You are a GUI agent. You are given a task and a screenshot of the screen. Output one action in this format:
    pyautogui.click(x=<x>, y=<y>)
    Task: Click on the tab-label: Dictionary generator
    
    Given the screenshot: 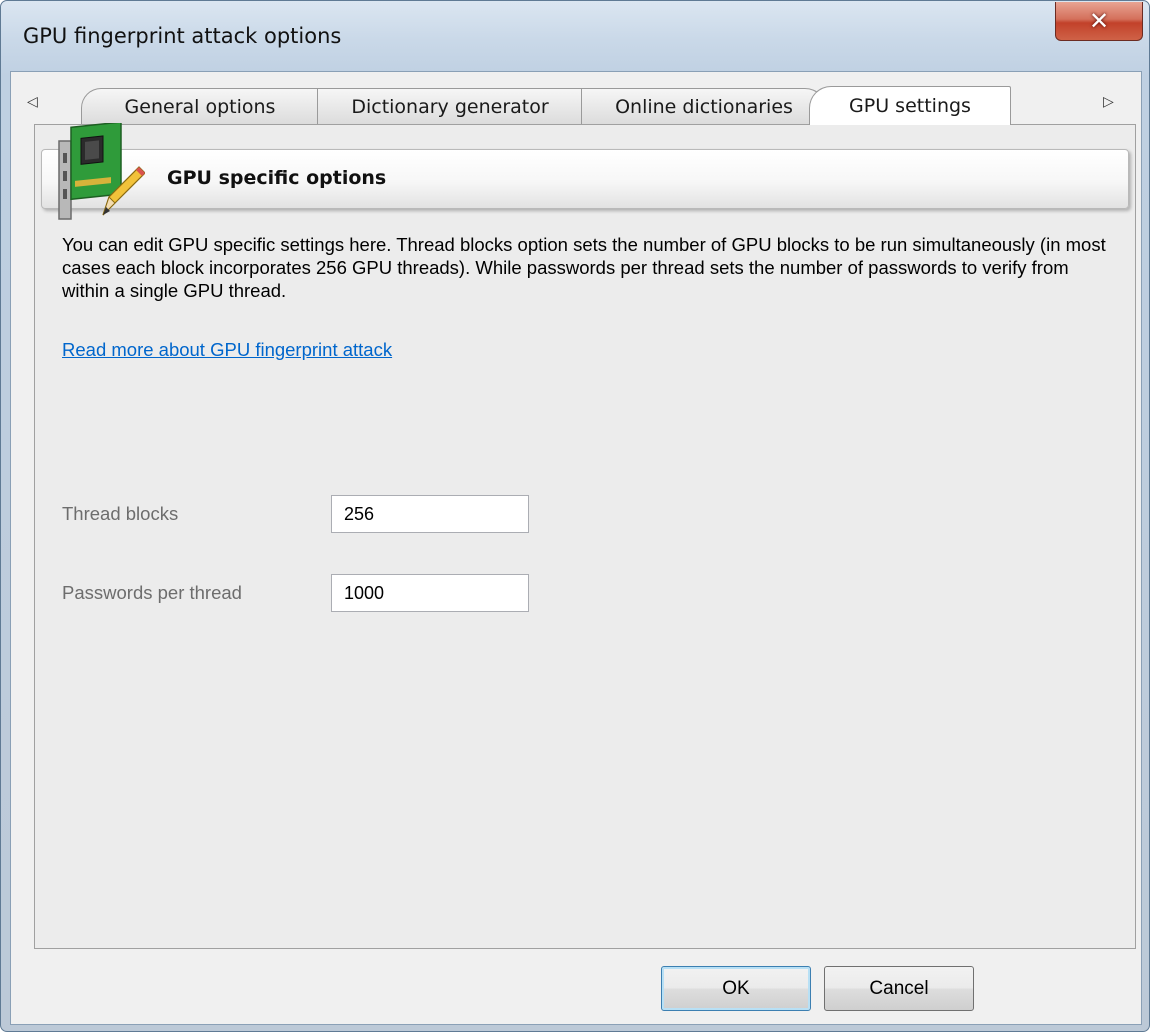 What is the action you would take?
    pyautogui.click(x=450, y=106)
    